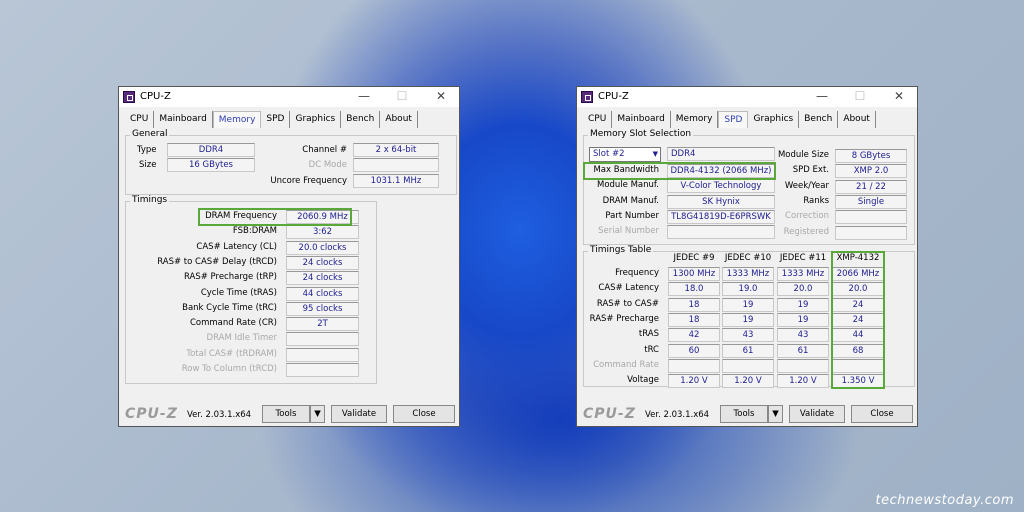 This screenshot has width=1024, height=512. What do you see at coordinates (806, 185) in the screenshot?
I see `spd-label: Week/Year` at bounding box center [806, 185].